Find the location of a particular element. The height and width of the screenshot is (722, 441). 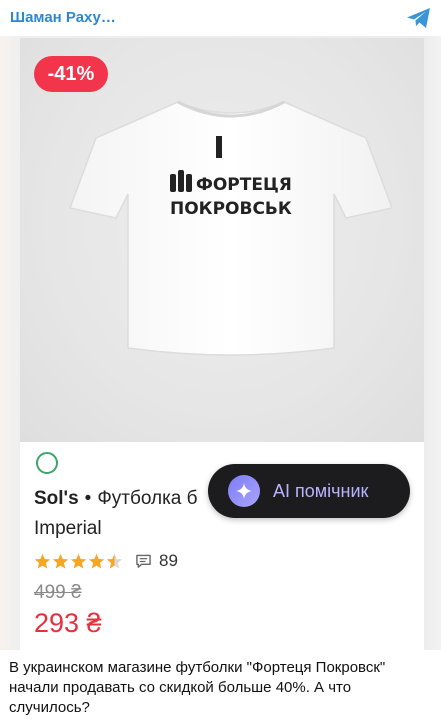

rating-row: 89 is located at coordinates (106, 561).